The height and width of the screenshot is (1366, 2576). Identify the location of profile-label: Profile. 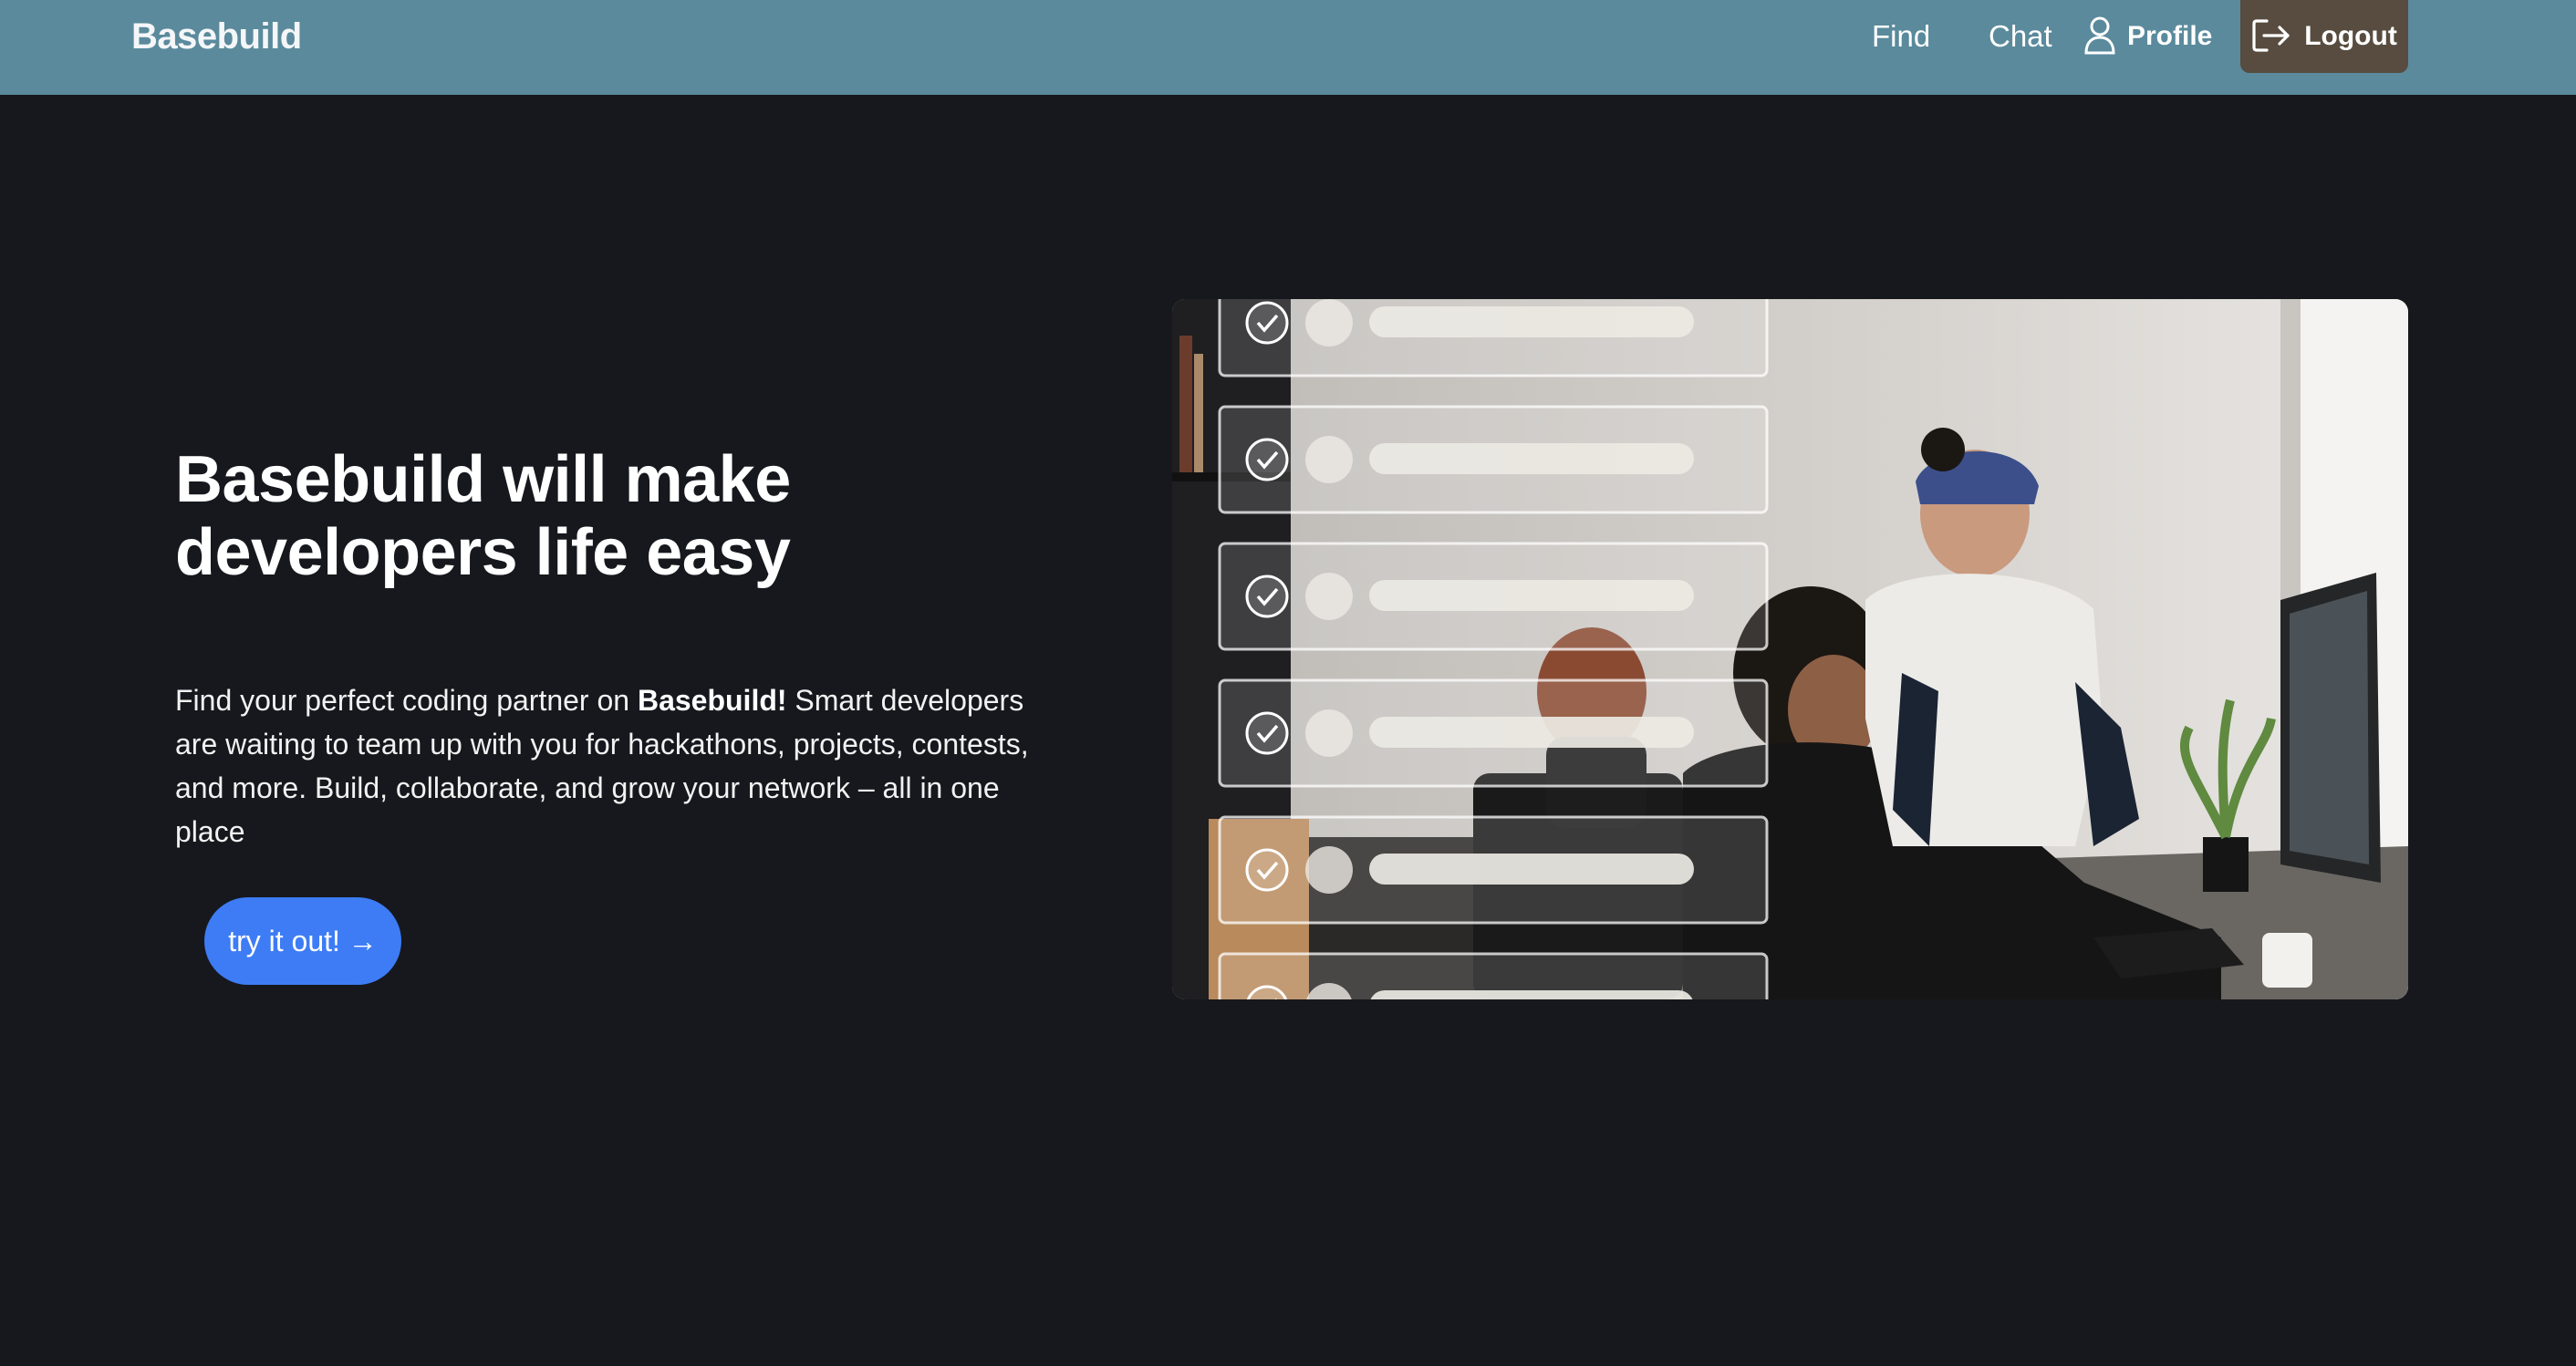
(2170, 36).